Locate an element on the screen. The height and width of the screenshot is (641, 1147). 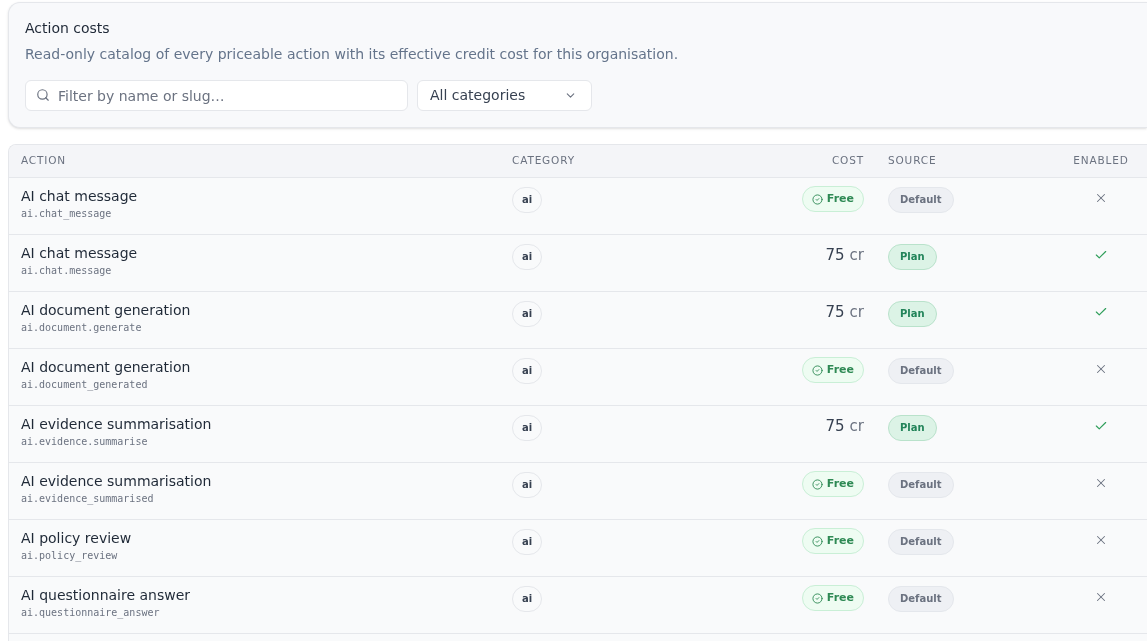
action-slug: ai.chat_message is located at coordinates (67, 214).